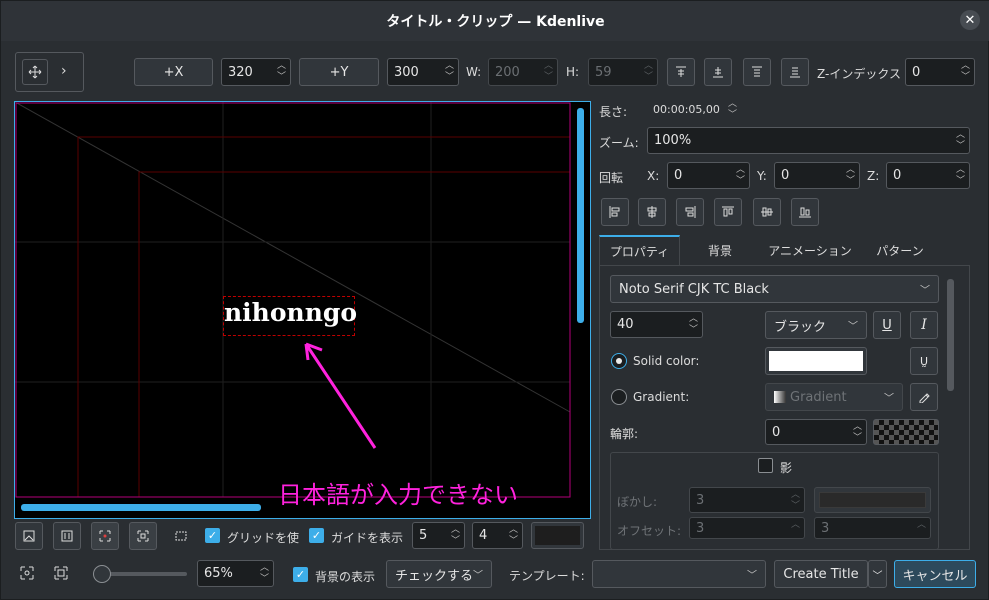 This screenshot has width=989, height=600. Describe the element at coordinates (900, 250) in the screenshot. I see `tab-pattern: パターン` at that location.